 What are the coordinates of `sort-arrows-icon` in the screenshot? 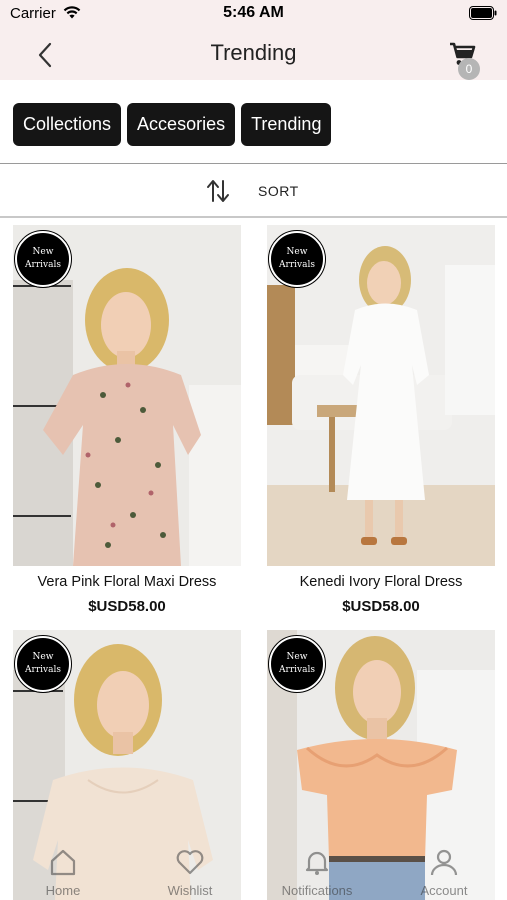 It's located at (218, 193).